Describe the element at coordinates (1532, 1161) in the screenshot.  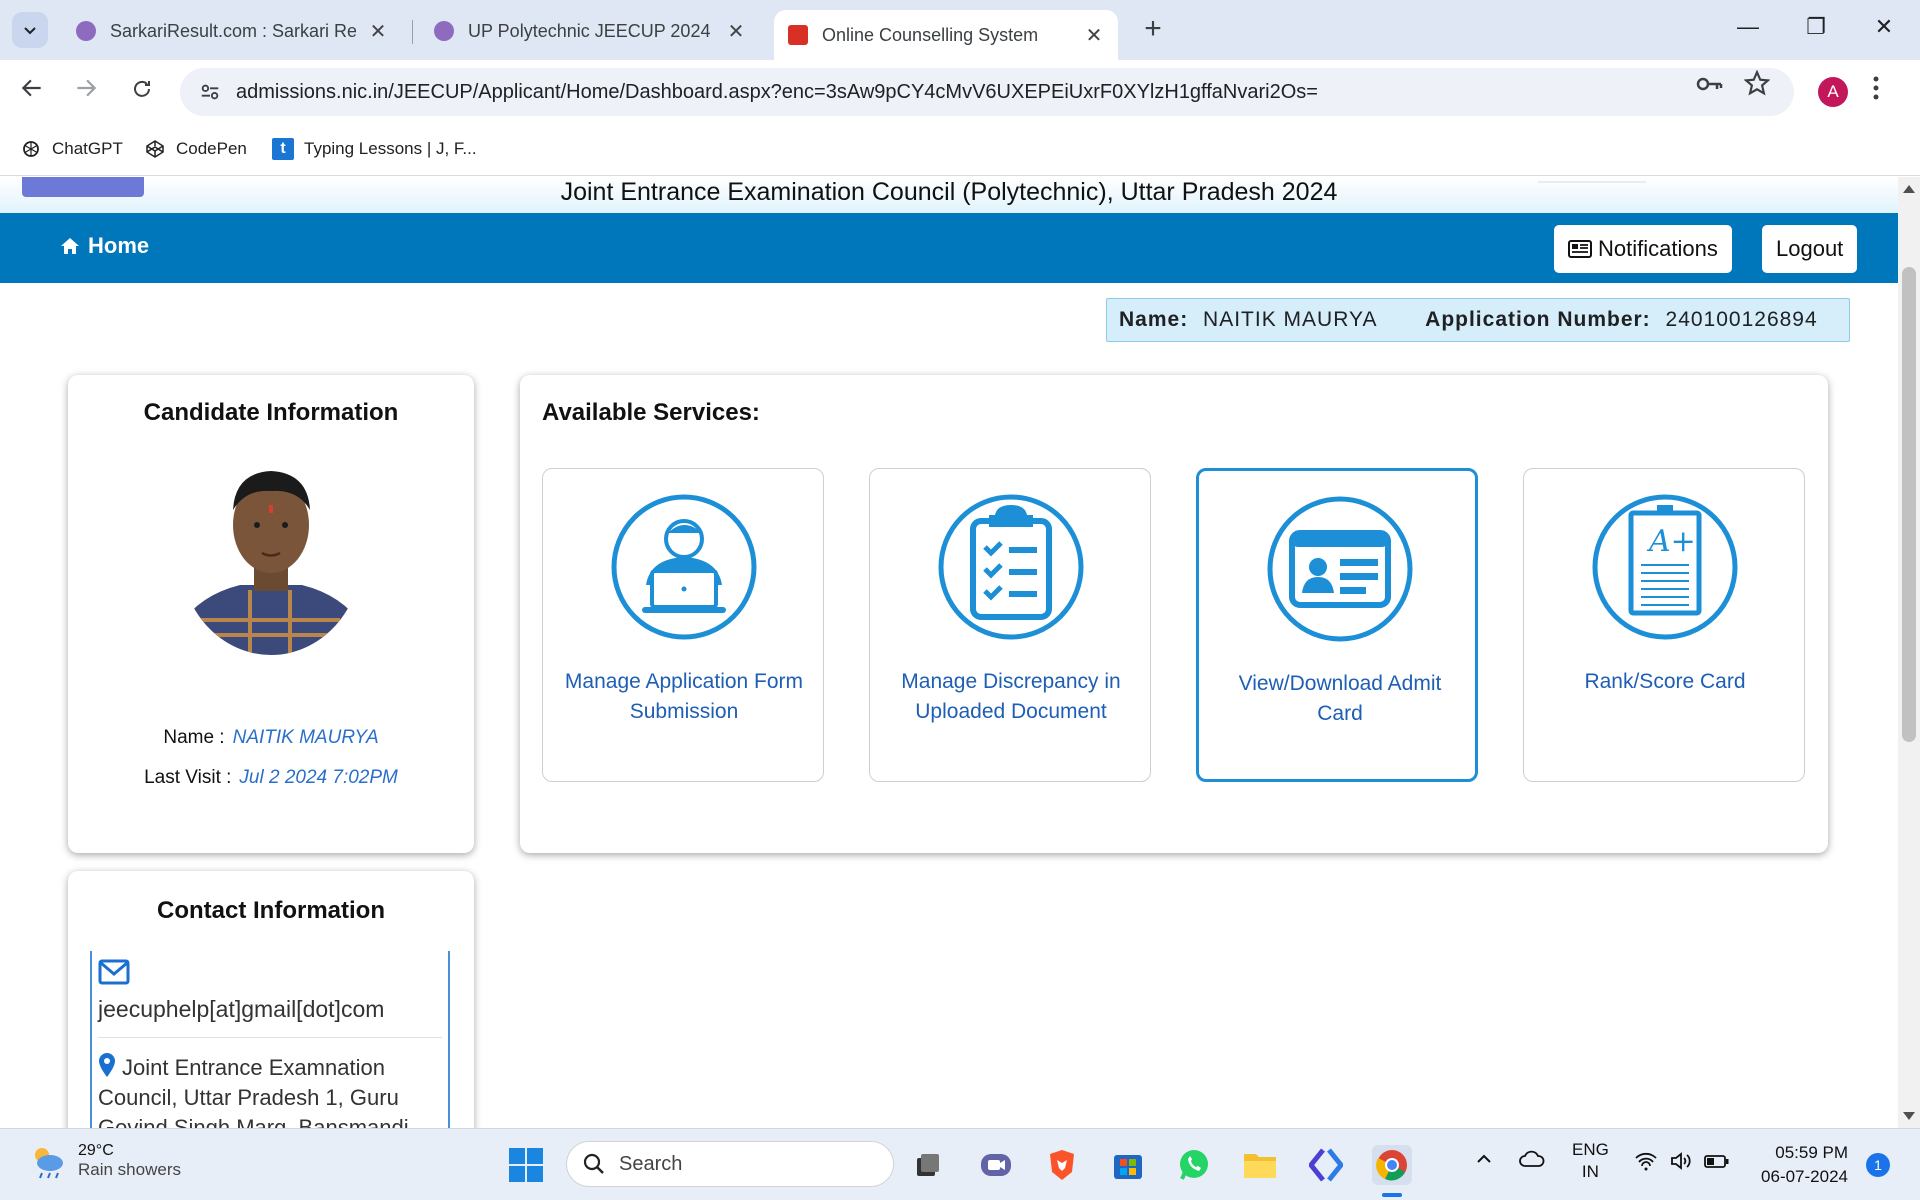
I see `onedrive-cloud-icon` at that location.